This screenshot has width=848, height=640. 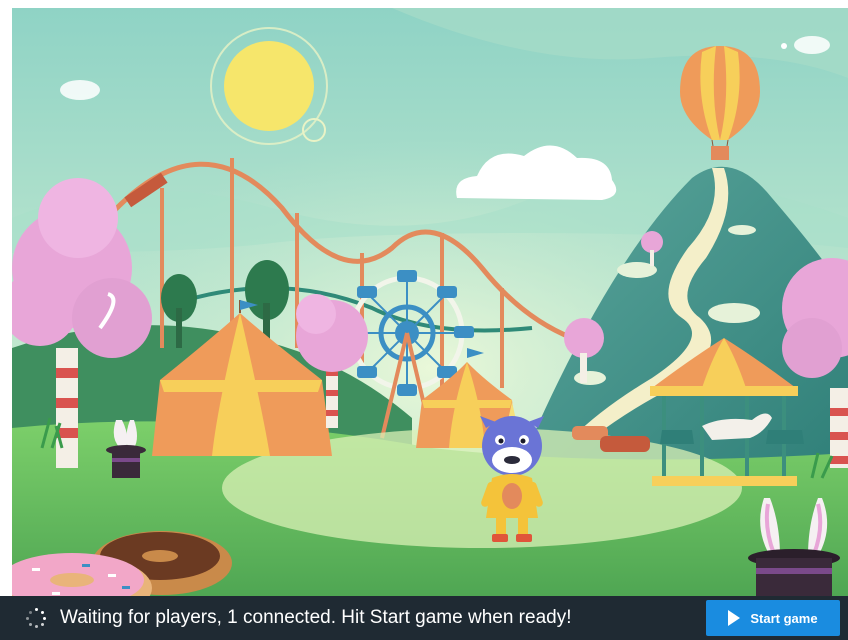 I want to click on start-game-label: Start game, so click(x=784, y=618).